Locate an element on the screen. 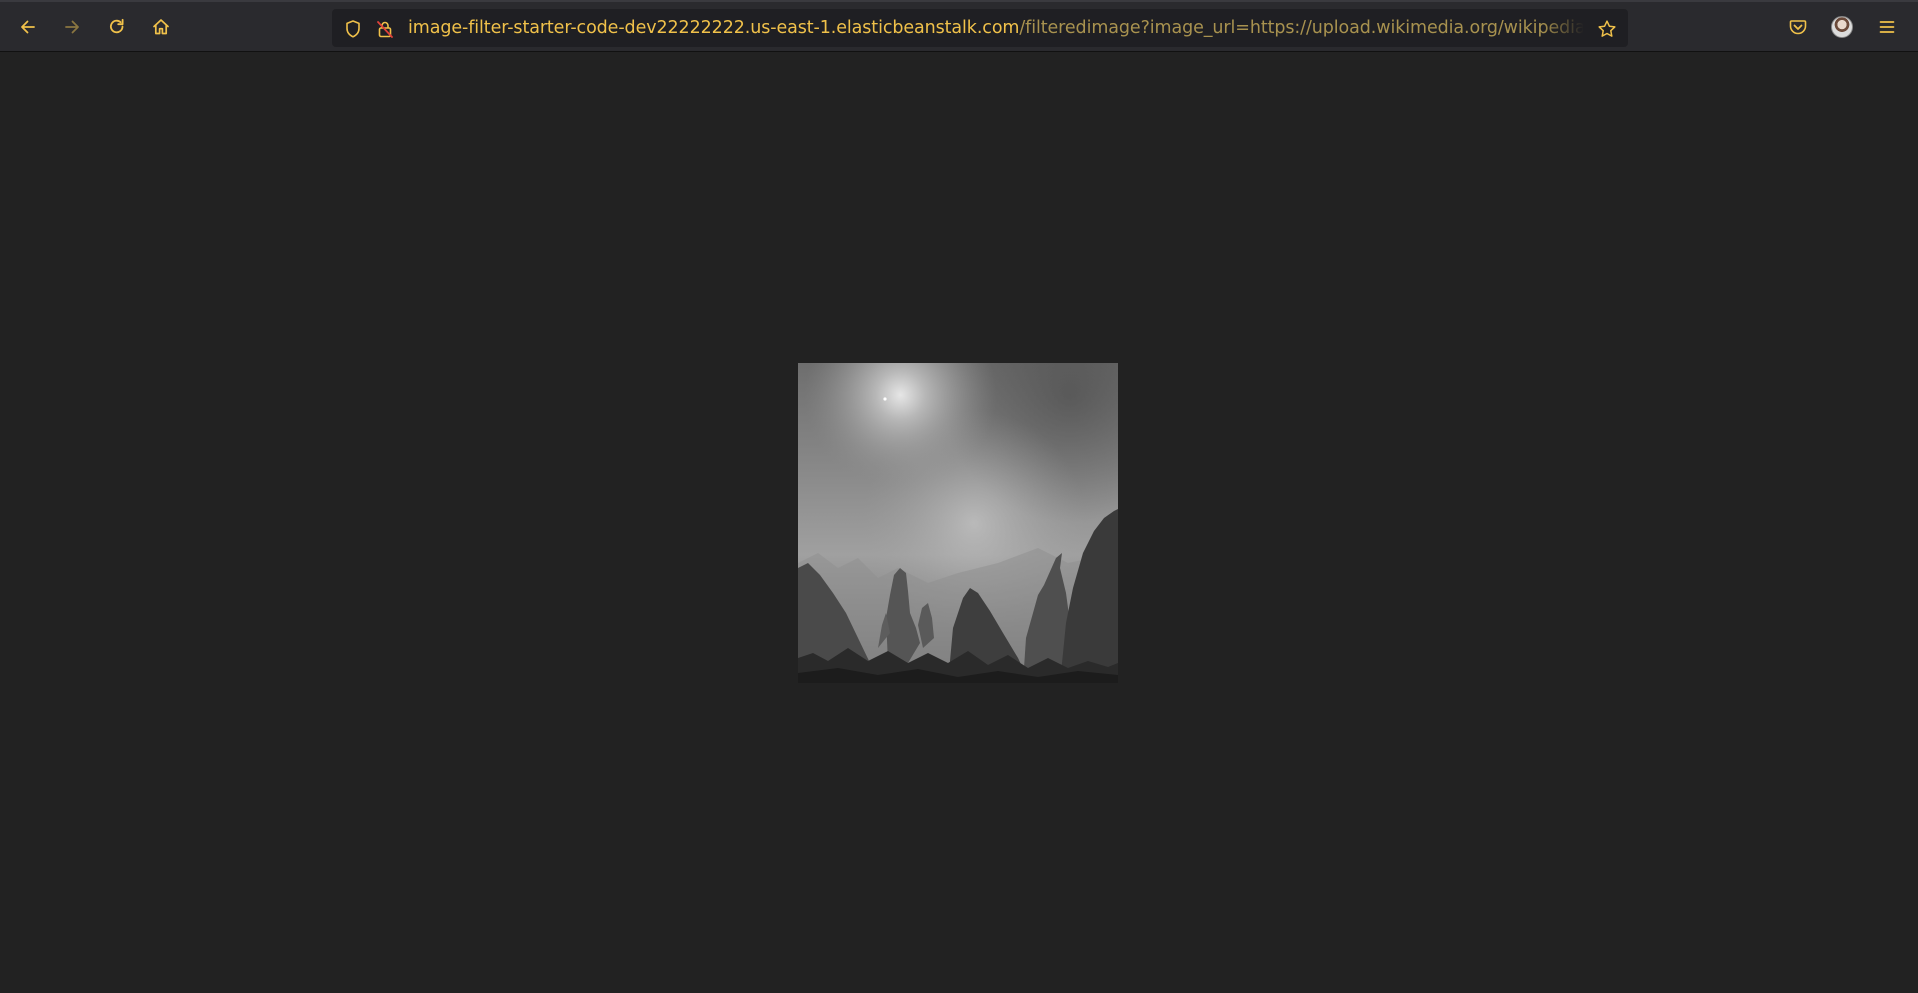 The image size is (1918, 993). tracking-shield-icon is located at coordinates (353, 29).